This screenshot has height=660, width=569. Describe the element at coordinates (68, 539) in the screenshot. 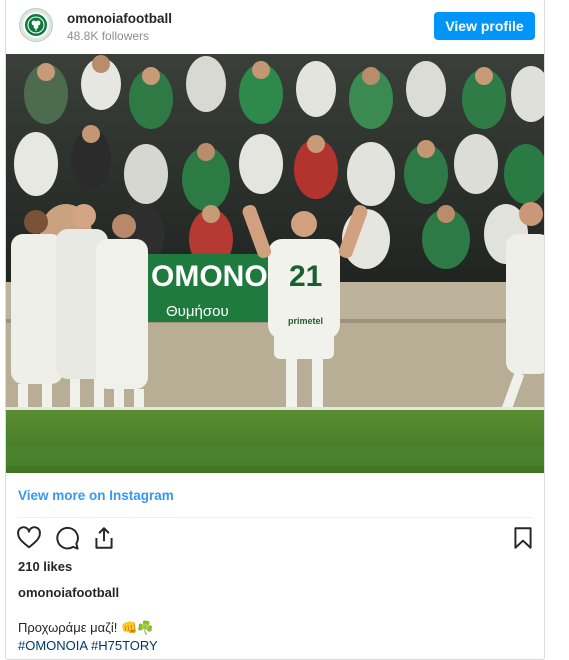

I see `comment-icon` at that location.